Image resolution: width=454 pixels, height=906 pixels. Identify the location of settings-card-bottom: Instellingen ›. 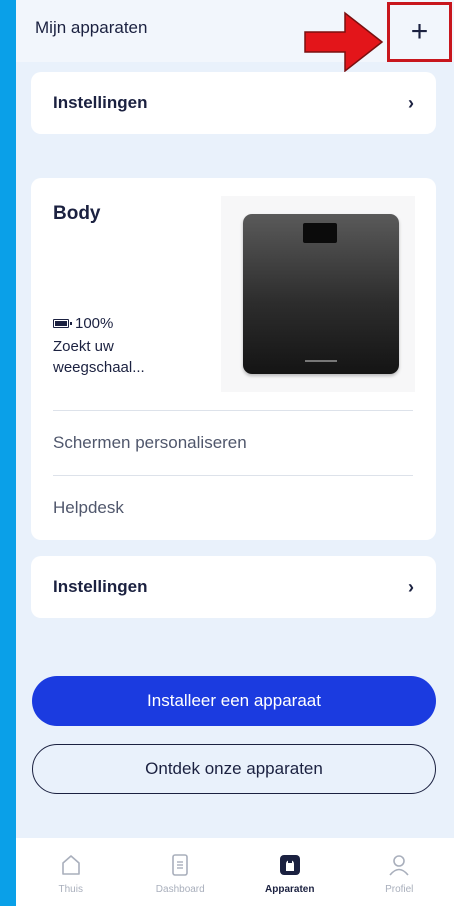
(233, 587).